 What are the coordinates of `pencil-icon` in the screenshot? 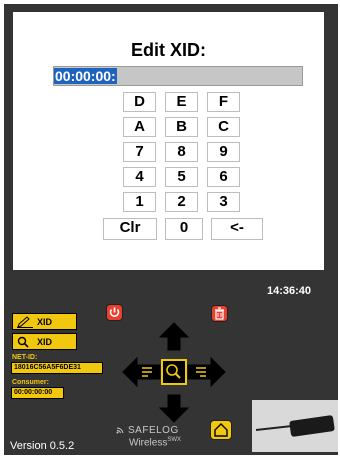 It's located at (25, 322).